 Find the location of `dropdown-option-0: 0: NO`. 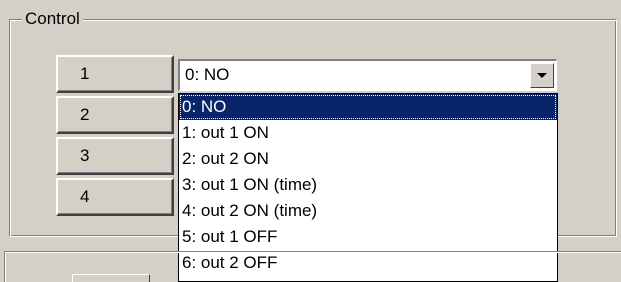

dropdown-option-0: 0: NO is located at coordinates (368, 107).